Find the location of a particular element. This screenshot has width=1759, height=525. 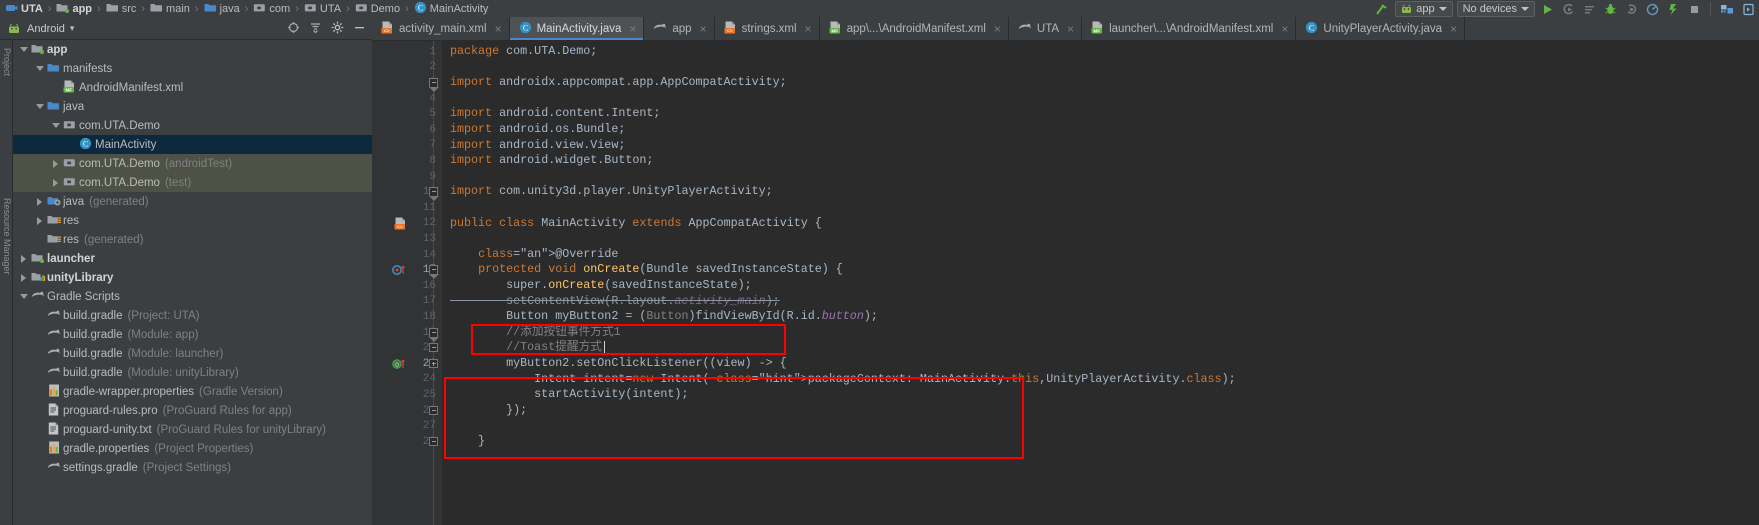

sdk-manager-icon is located at coordinates (1727, 9).